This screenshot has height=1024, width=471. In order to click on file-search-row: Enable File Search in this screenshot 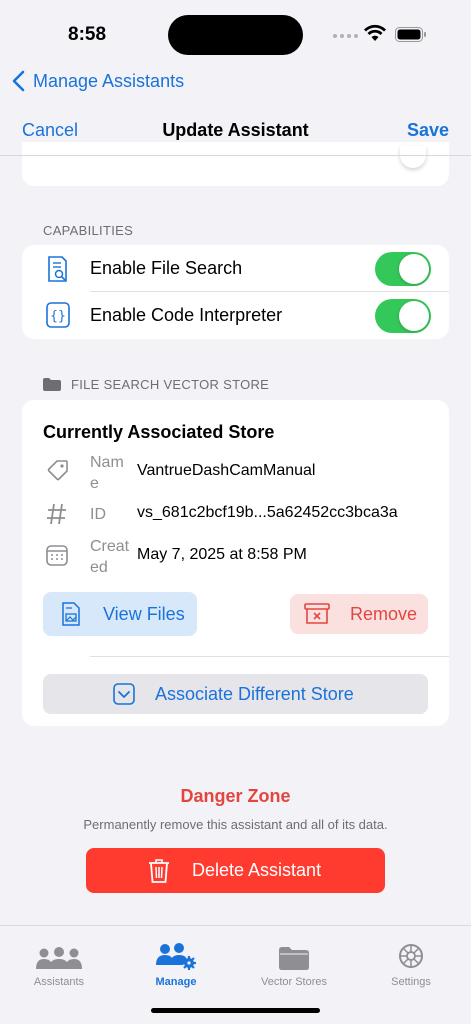, I will do `click(235, 268)`.